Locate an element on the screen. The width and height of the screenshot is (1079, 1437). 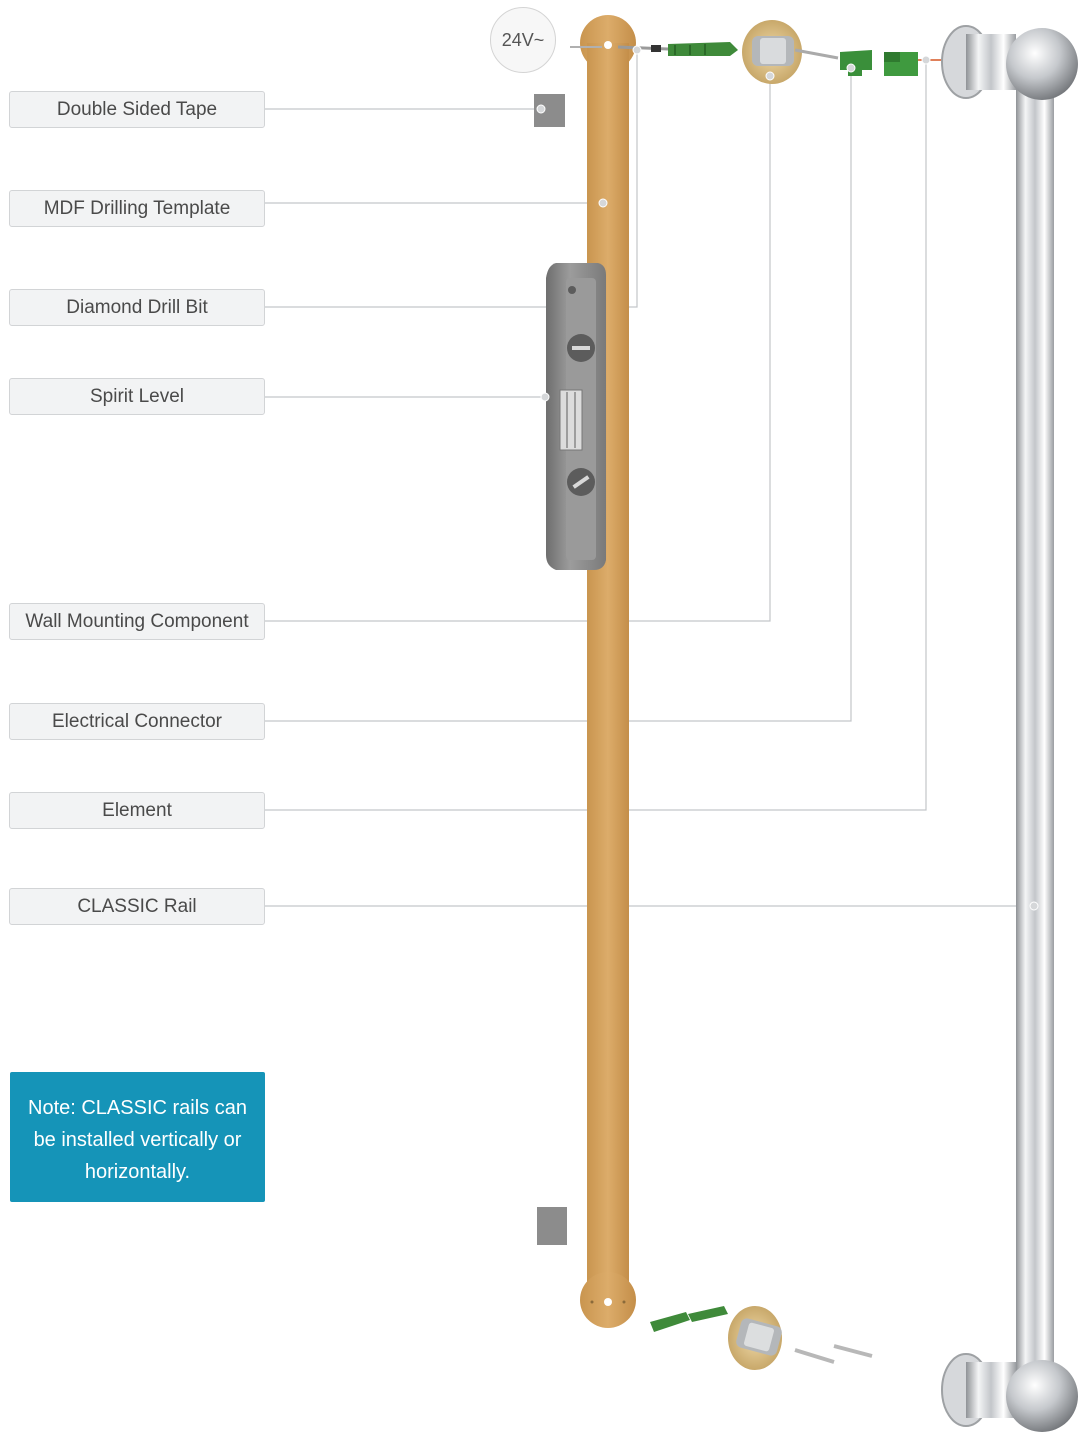
tape-pad-bottom is located at coordinates (552, 1226).